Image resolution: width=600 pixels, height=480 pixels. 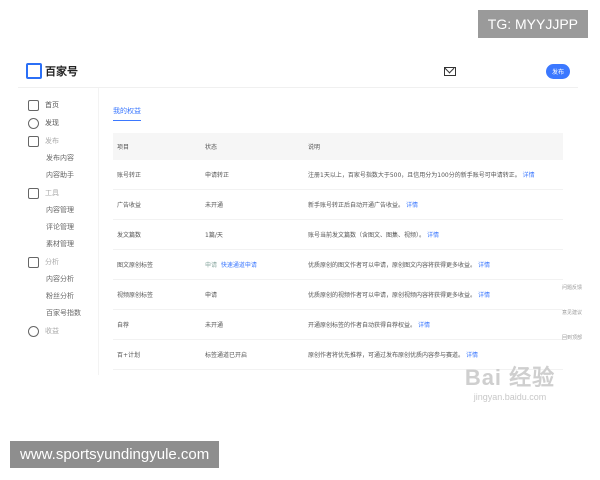 What do you see at coordinates (157, 264) in the screenshot?
I see `row-item: 图文原创标签` at bounding box center [157, 264].